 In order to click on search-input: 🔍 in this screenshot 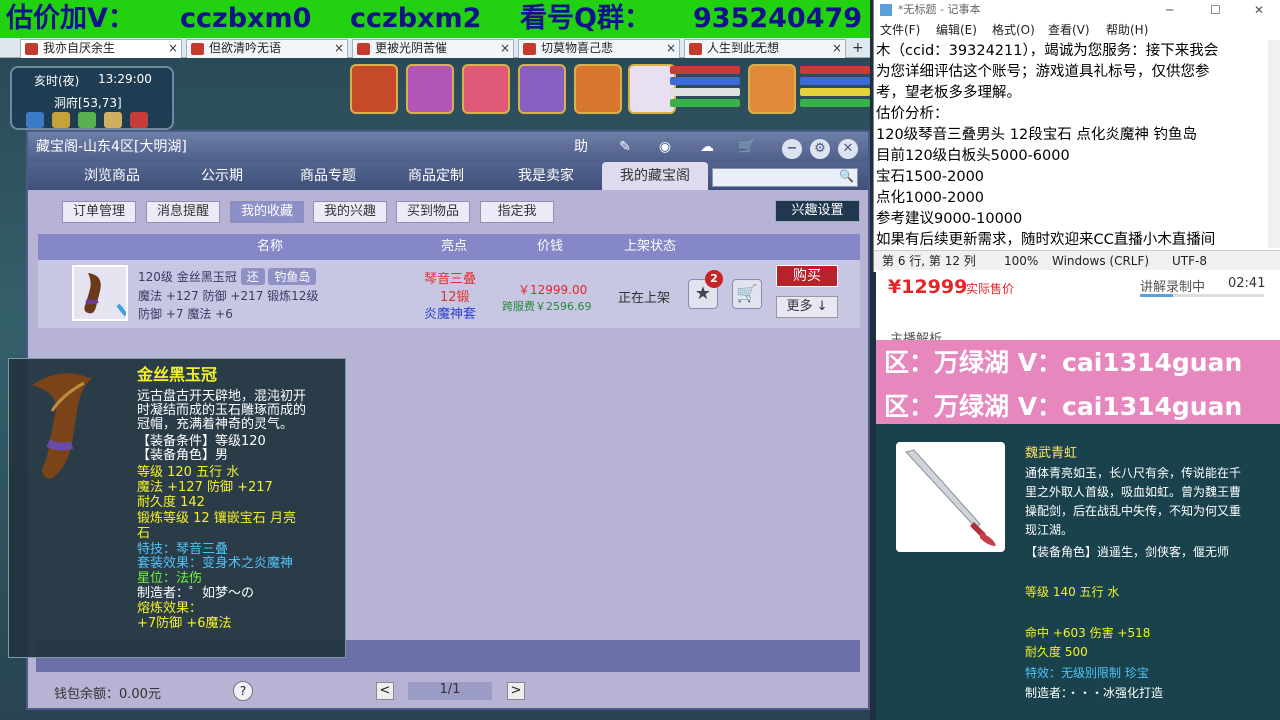, I will do `click(785, 177)`.